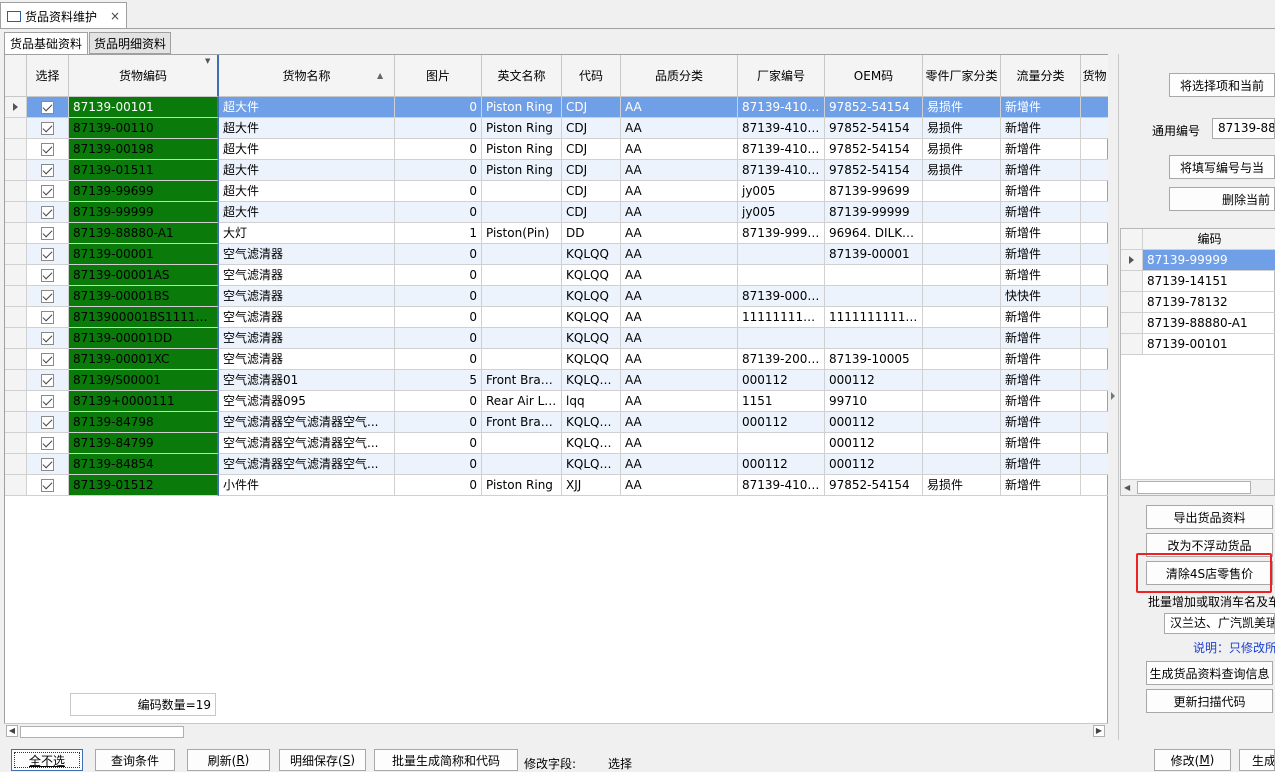  I want to click on code-list-scrollbar: ◀, so click(1197, 487).